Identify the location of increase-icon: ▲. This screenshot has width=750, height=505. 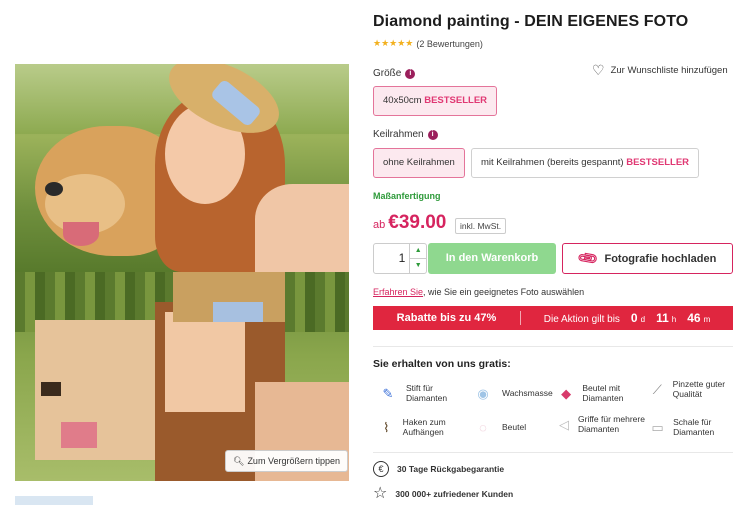
(418, 251).